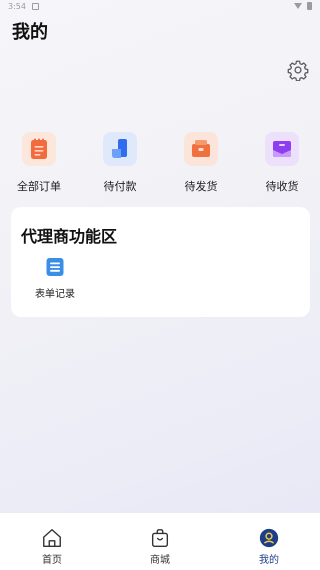 Image resolution: width=320 pixels, height=570 pixels. Describe the element at coordinates (17, 6) in the screenshot. I see `status-time: 3:54` at that location.